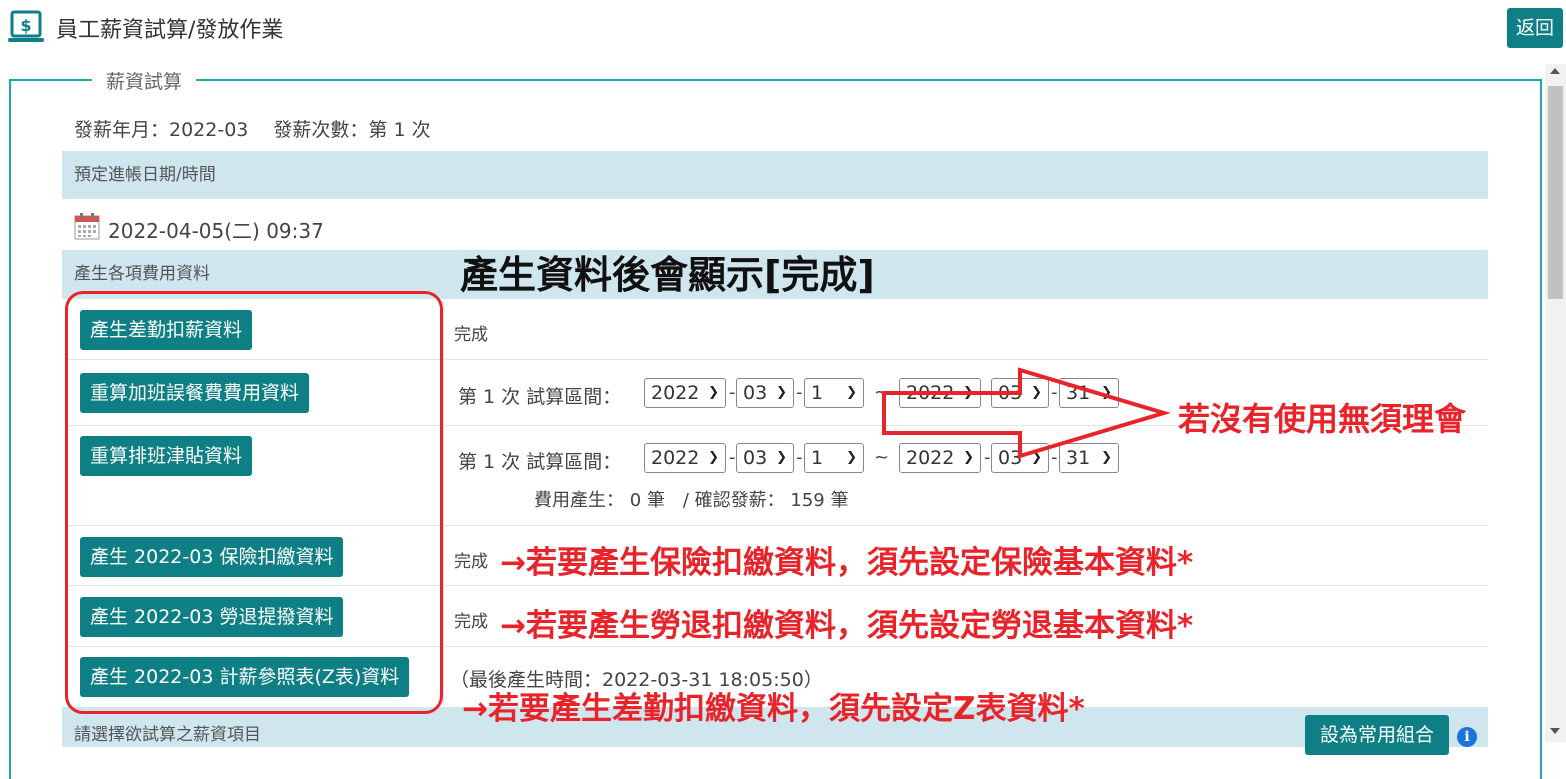 This screenshot has height=779, width=1566. I want to click on shift-from-day-select: 1 ❯, so click(834, 458).